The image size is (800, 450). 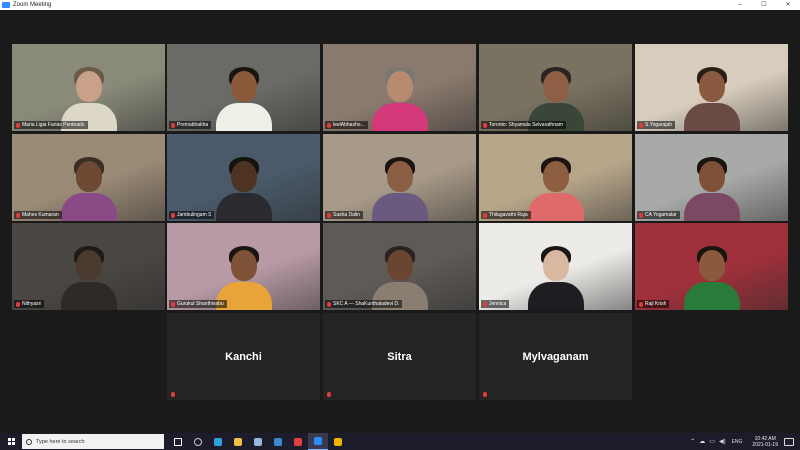 I want to click on network-icon: ▭, so click(x=712, y=441).